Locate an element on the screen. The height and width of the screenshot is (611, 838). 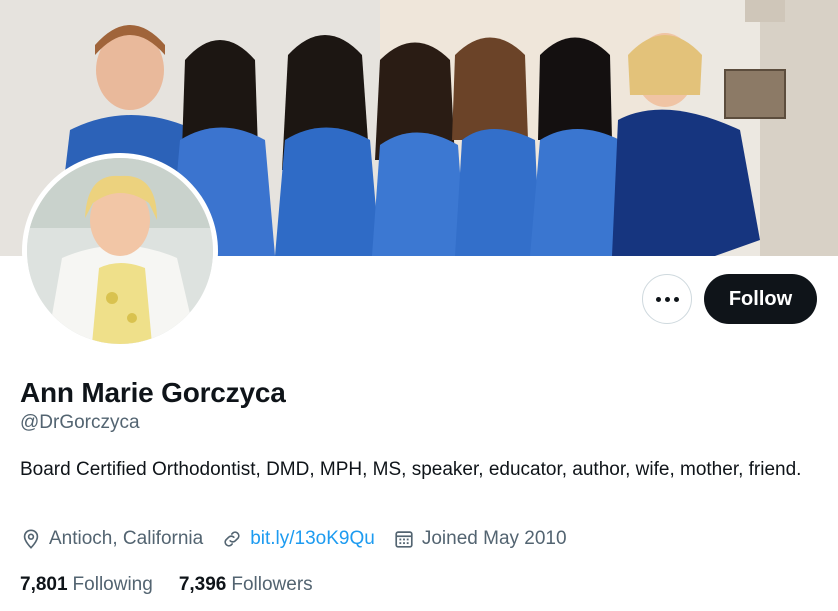
location-text: Antioch, California is located at coordinates (126, 538).